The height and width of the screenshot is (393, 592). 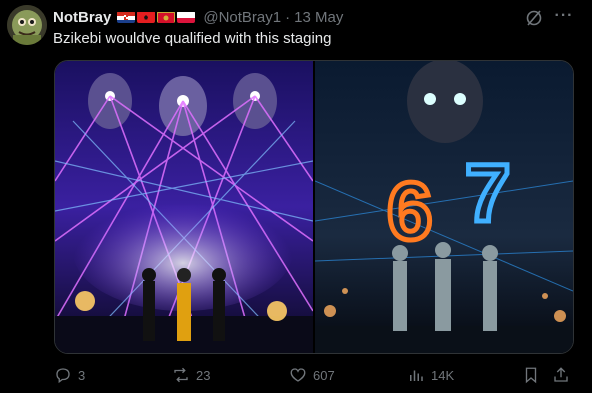 What do you see at coordinates (488, 193) in the screenshot?
I see `digit-seven-glyph: 7` at bounding box center [488, 193].